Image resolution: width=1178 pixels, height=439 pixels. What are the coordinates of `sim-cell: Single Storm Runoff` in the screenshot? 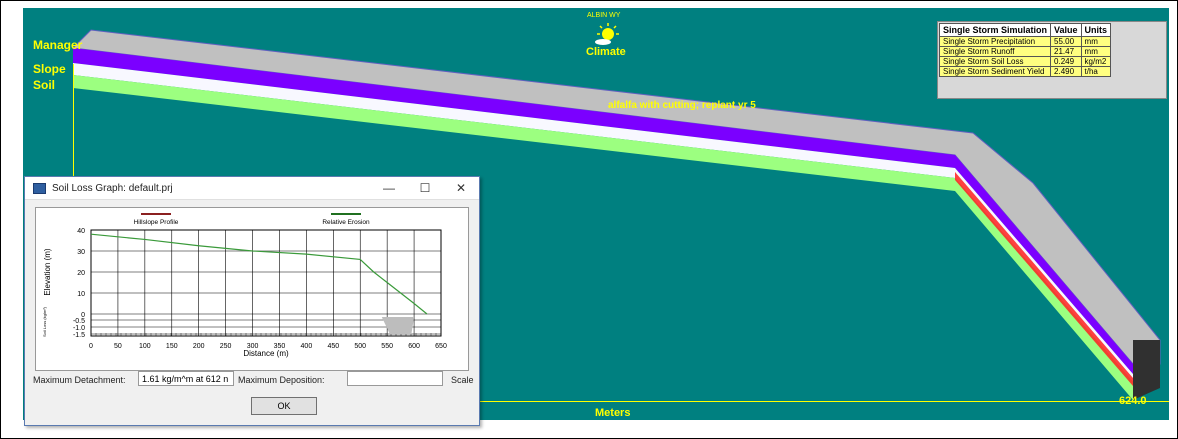 It's located at (995, 51).